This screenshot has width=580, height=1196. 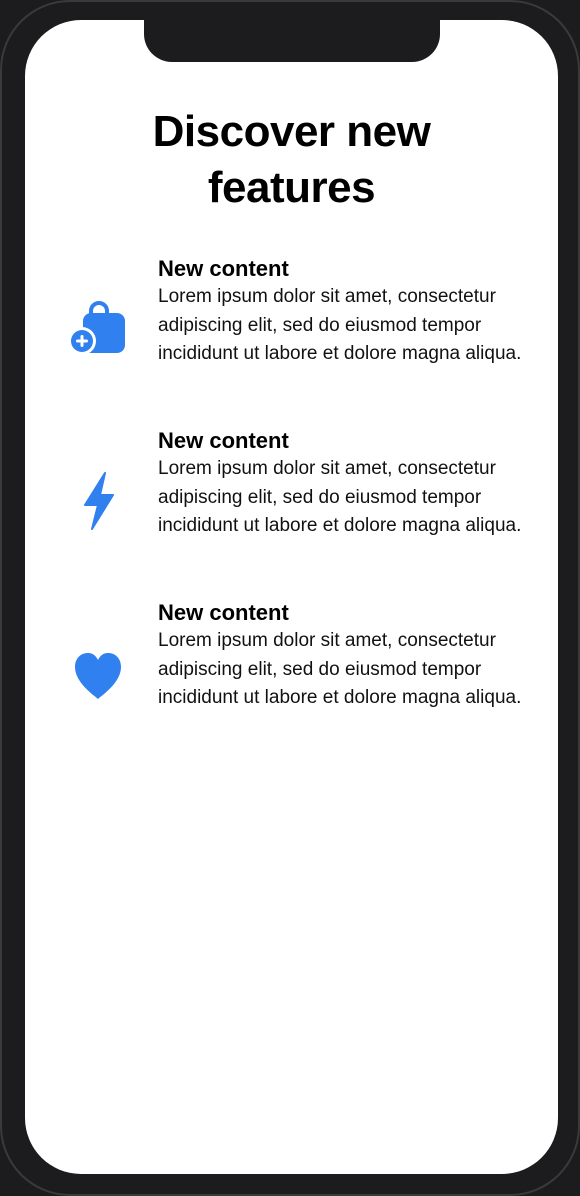 What do you see at coordinates (291, 160) in the screenshot?
I see `page-title: Discover new features` at bounding box center [291, 160].